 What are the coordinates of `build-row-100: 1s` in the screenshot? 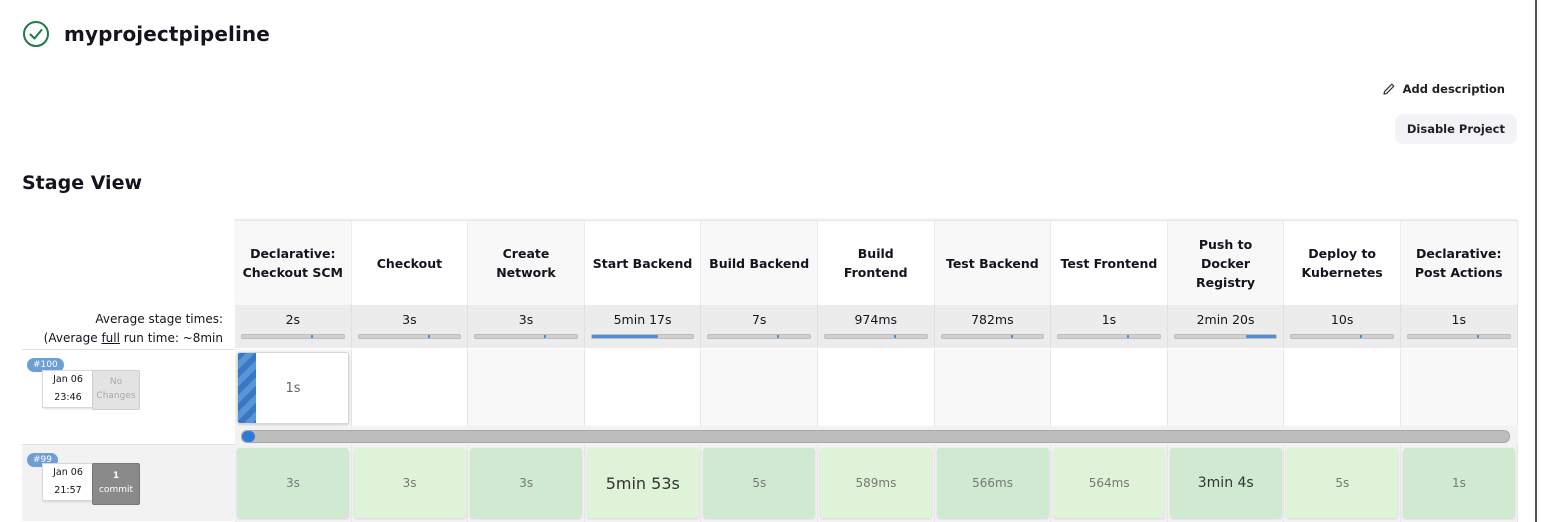 It's located at (876, 387).